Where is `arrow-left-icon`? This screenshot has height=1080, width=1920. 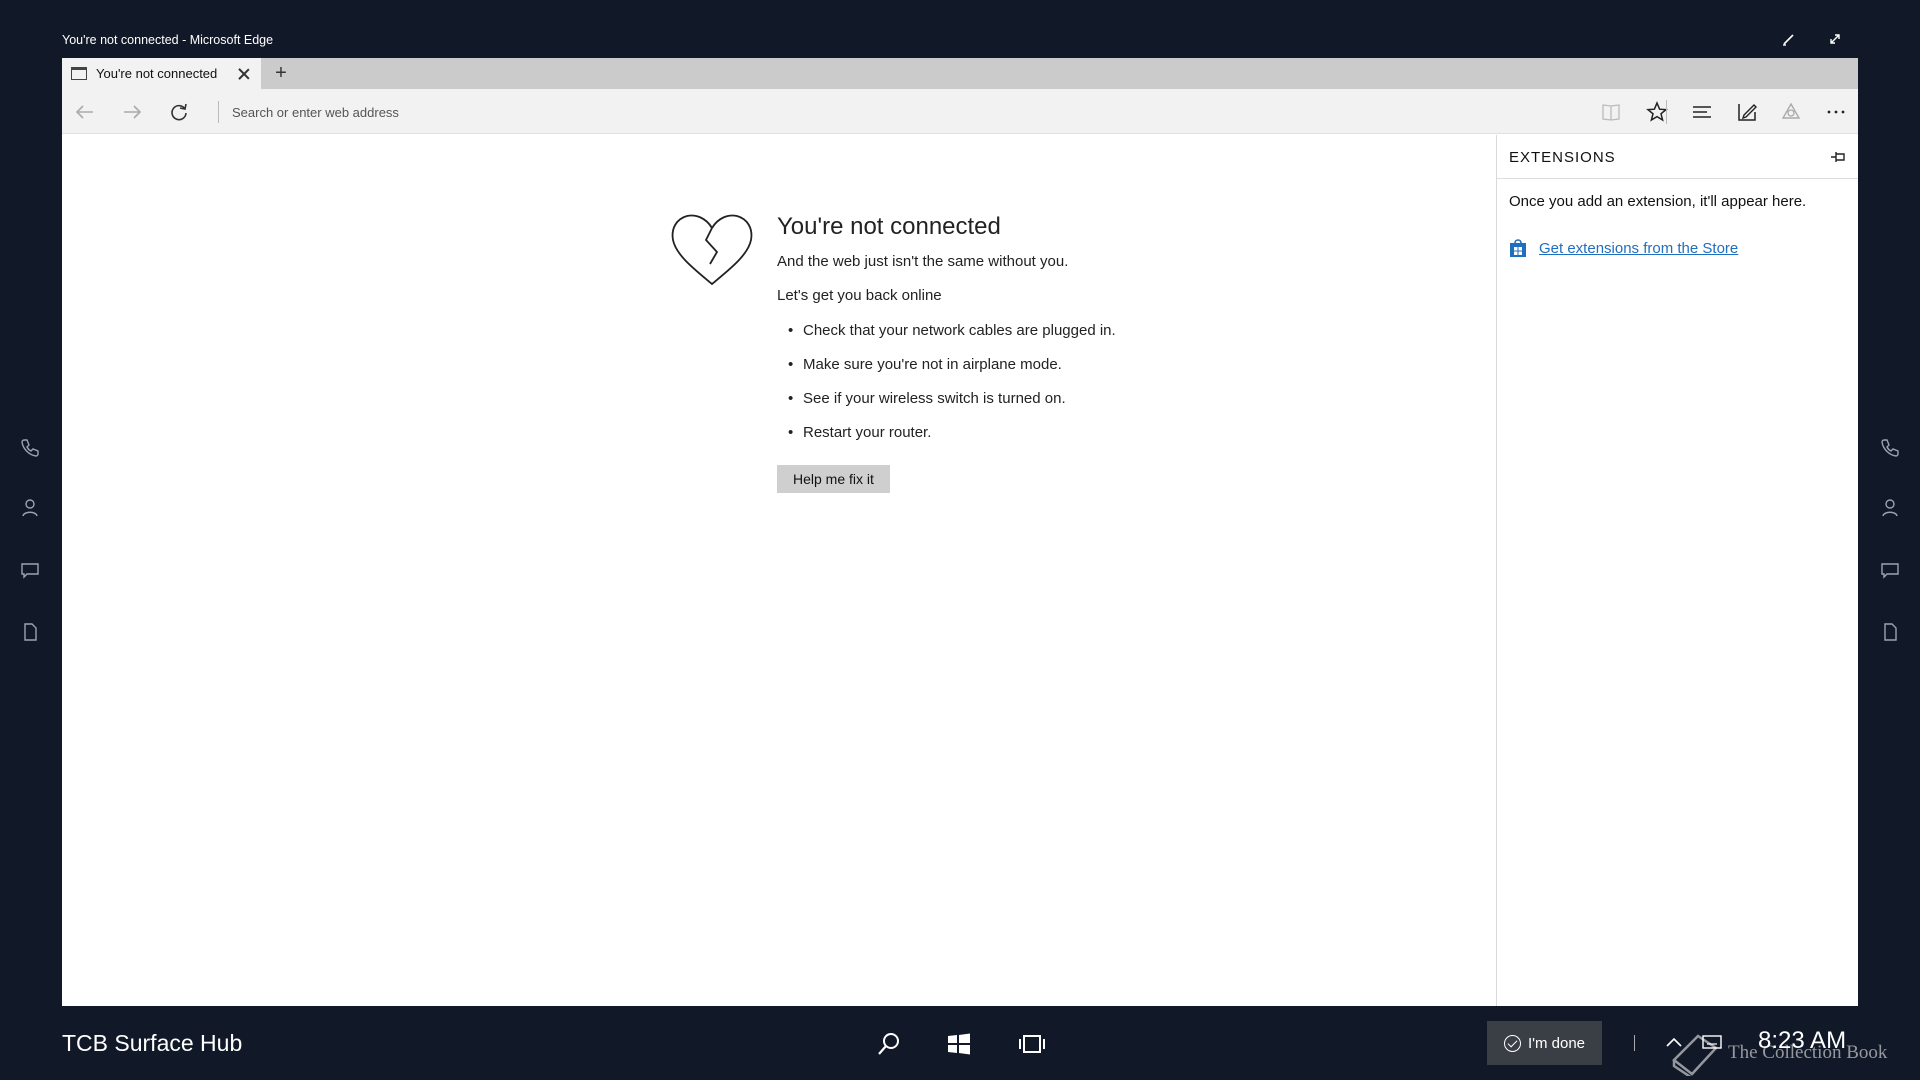
arrow-left-icon is located at coordinates (84, 112).